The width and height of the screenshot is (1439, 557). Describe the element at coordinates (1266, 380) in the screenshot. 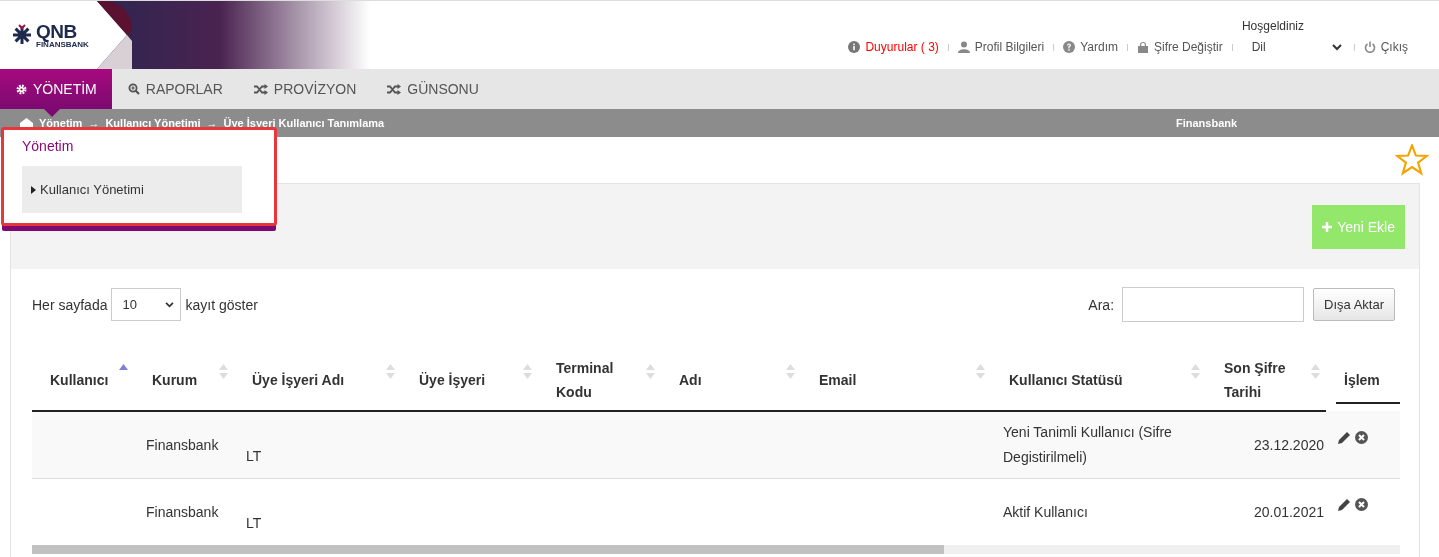

I see `column-header: Son Şifre Tarihi` at that location.